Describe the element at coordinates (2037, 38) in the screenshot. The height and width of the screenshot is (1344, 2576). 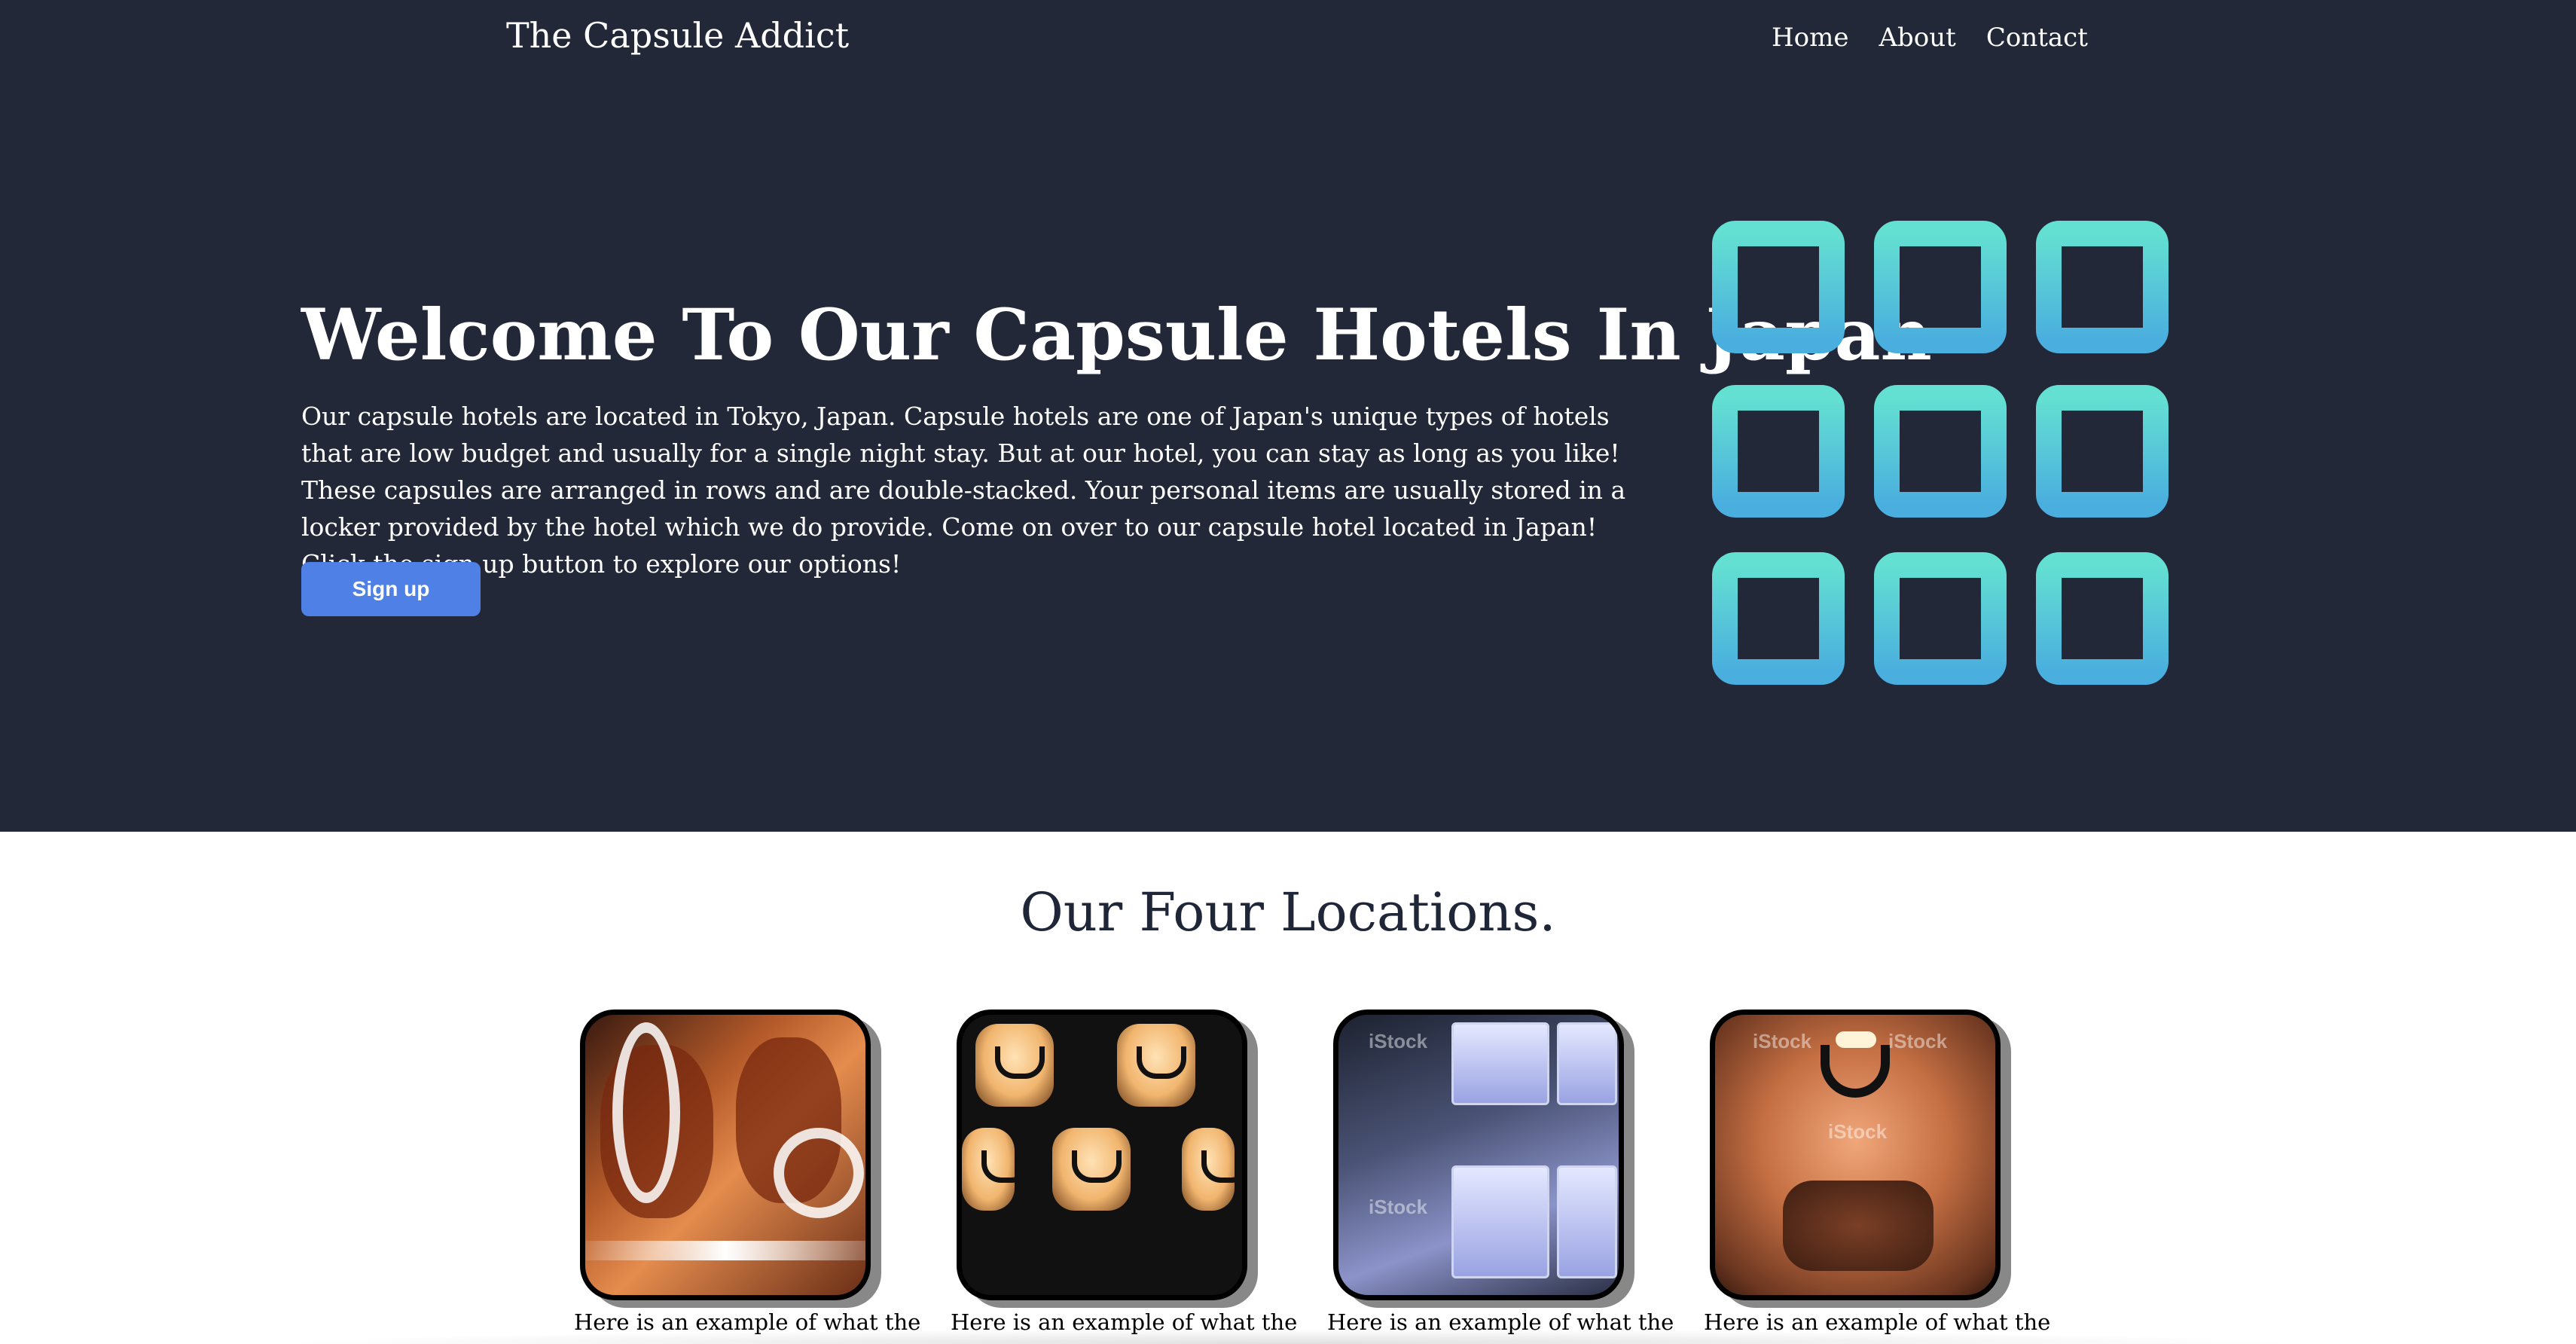
I see `nav-contact-link: Contact` at that location.